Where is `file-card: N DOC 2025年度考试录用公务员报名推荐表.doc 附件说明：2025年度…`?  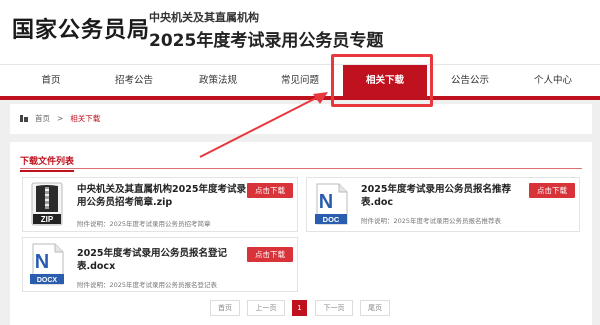
file-card: N DOC 2025年度考试录用公务员报名推荐表.doc 附件说明：2025年度… is located at coordinates (443, 204).